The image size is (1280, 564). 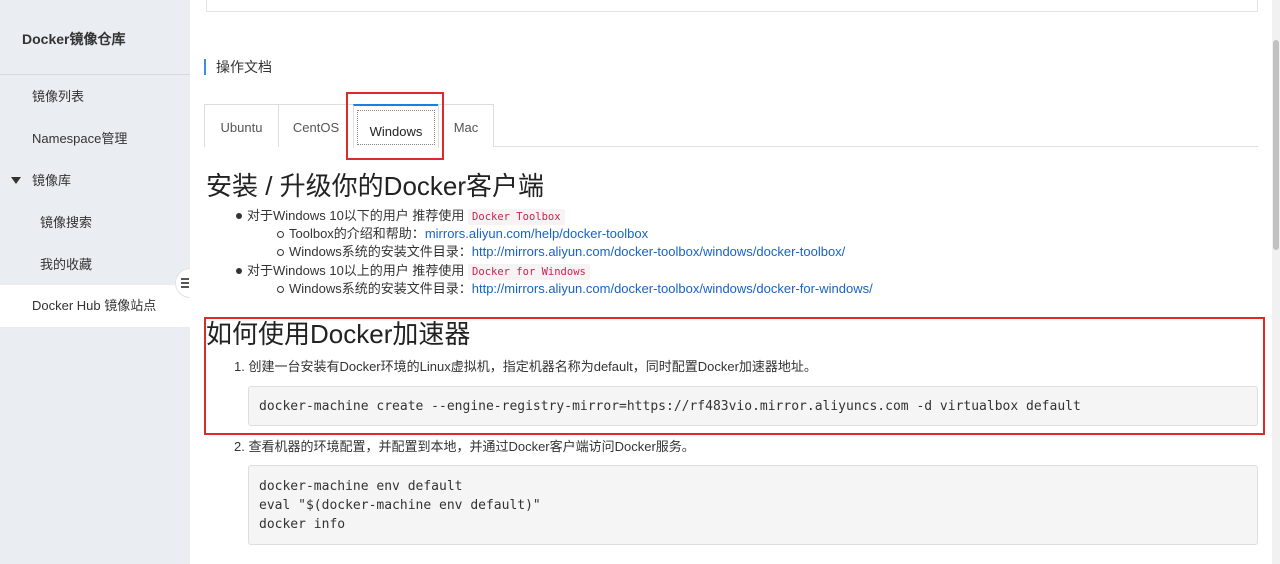 I want to click on install-item-1: 对于Windows 10以下的用户 推荐使用 Docker Toolbox, so click(x=406, y=216).